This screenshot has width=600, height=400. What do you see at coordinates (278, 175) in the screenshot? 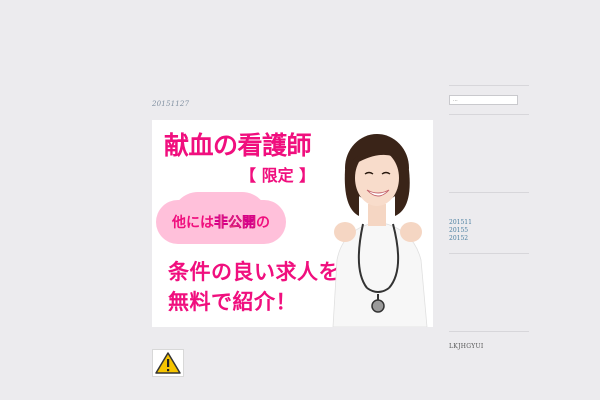
I see `banner-limited-label: 【 限定 】` at bounding box center [278, 175].